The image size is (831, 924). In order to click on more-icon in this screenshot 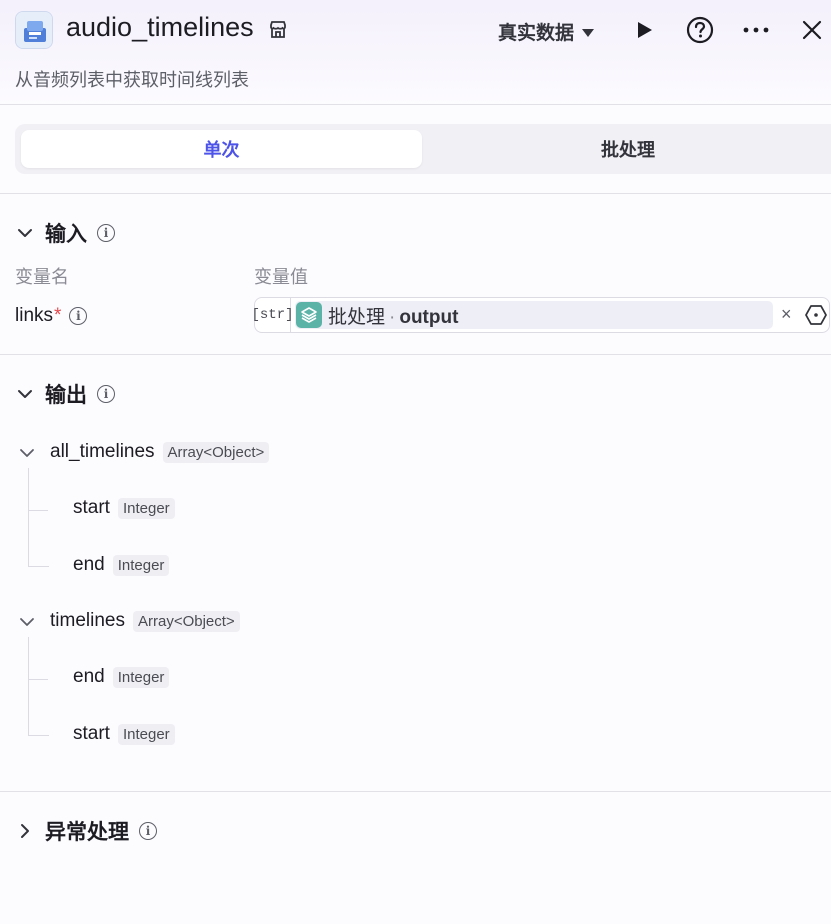, I will do `click(756, 30)`.